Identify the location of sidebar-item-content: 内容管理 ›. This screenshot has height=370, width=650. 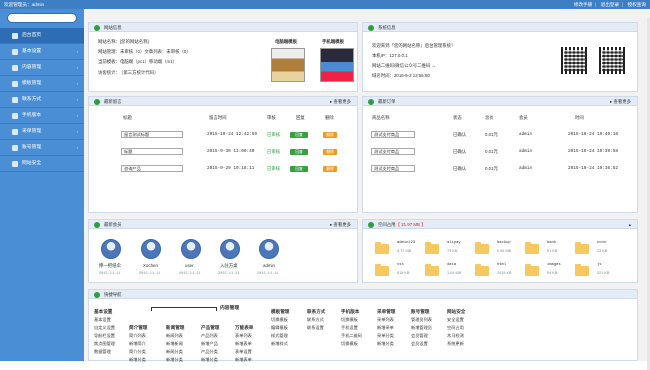
(42, 68).